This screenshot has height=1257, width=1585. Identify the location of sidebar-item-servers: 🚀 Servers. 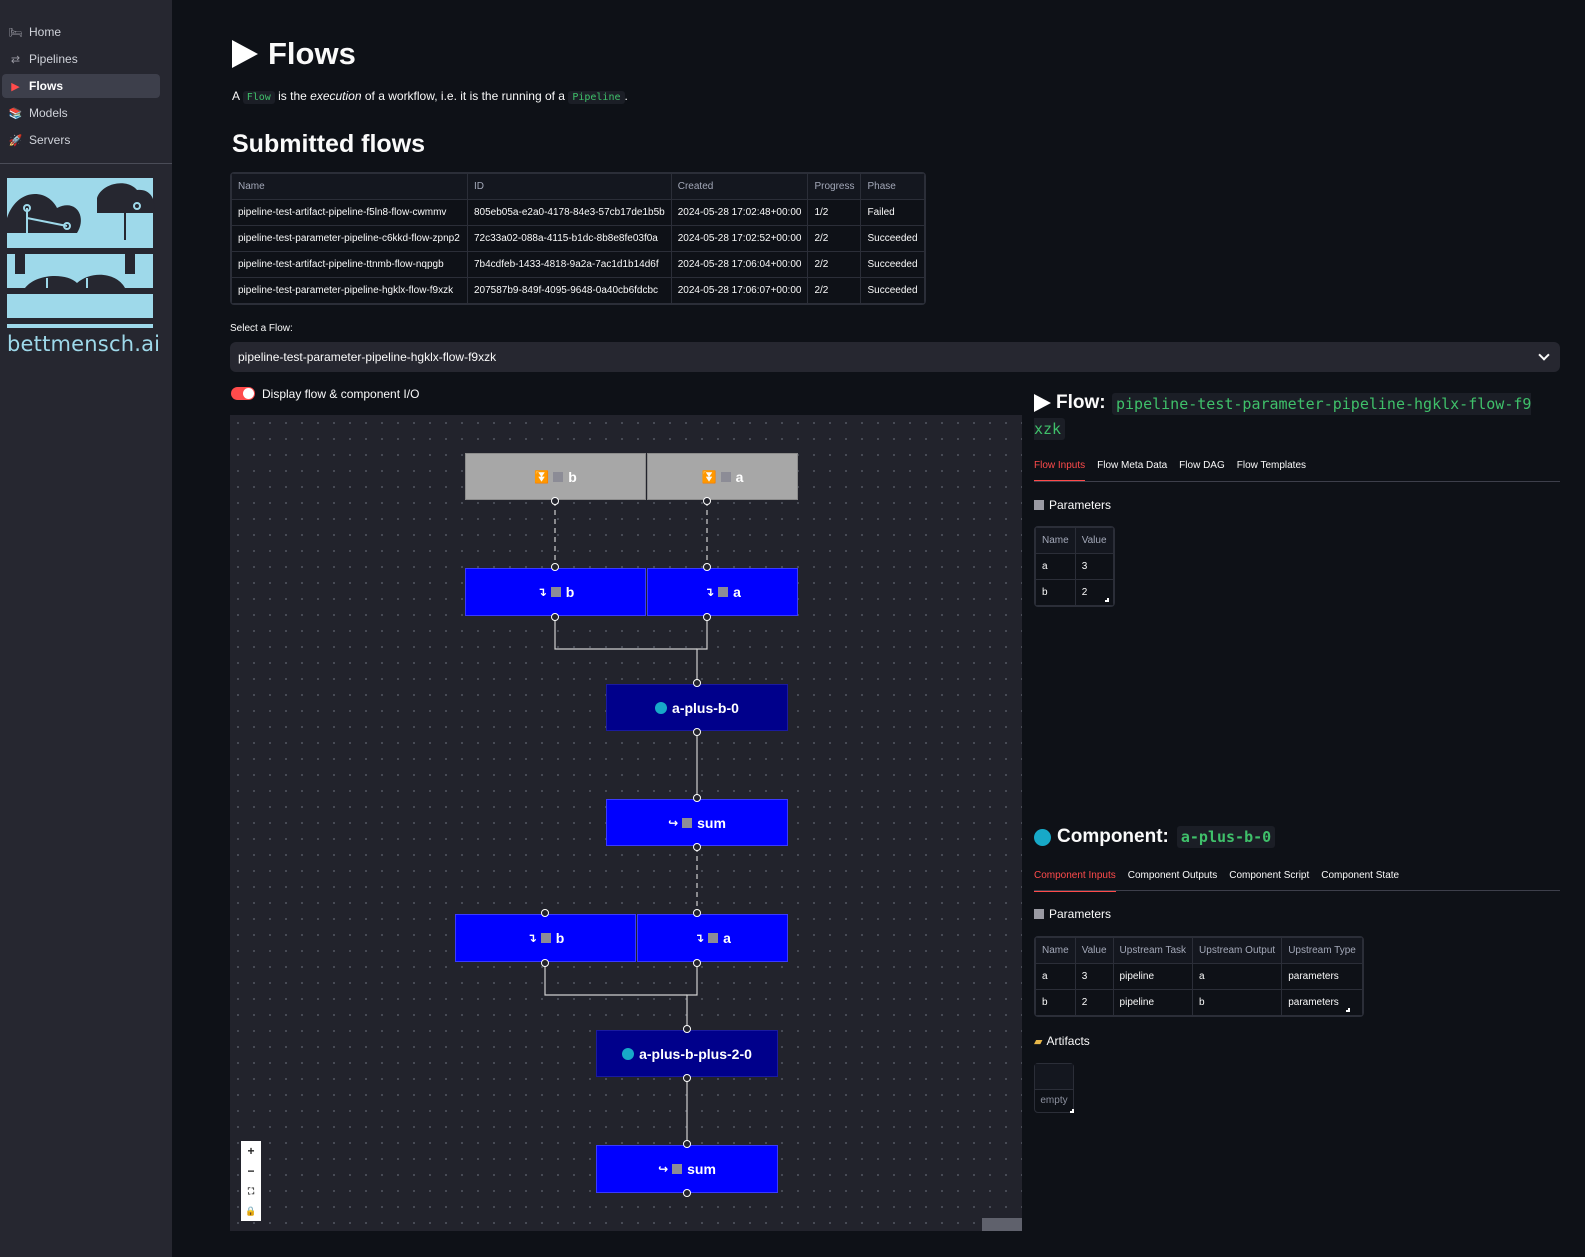
(81, 140).